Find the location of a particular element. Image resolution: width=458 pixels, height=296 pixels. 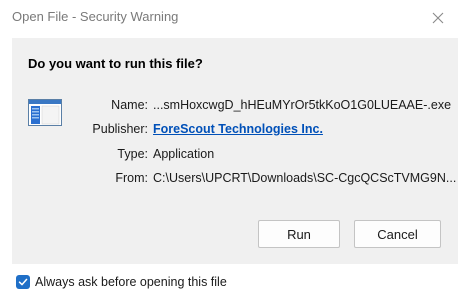

type-row: Type: Application is located at coordinates (143, 156).